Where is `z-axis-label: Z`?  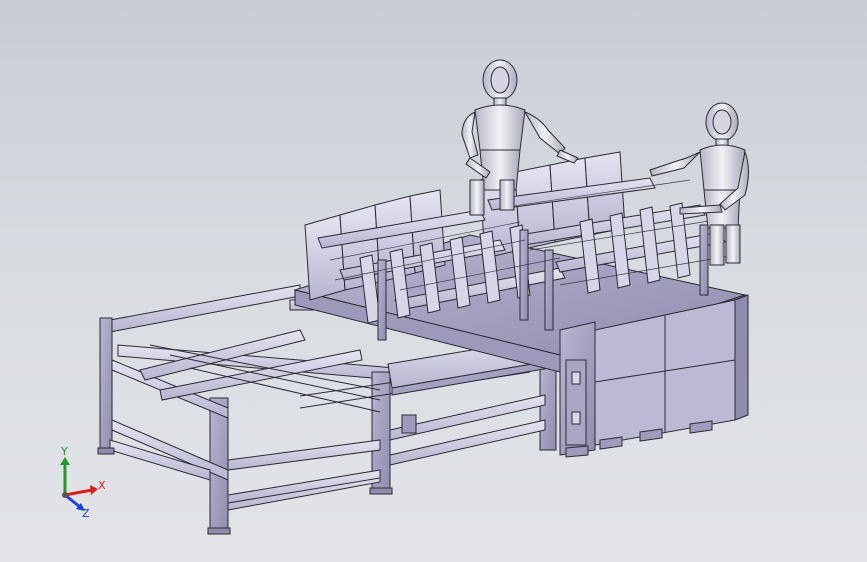 z-axis-label: Z is located at coordinates (86, 513).